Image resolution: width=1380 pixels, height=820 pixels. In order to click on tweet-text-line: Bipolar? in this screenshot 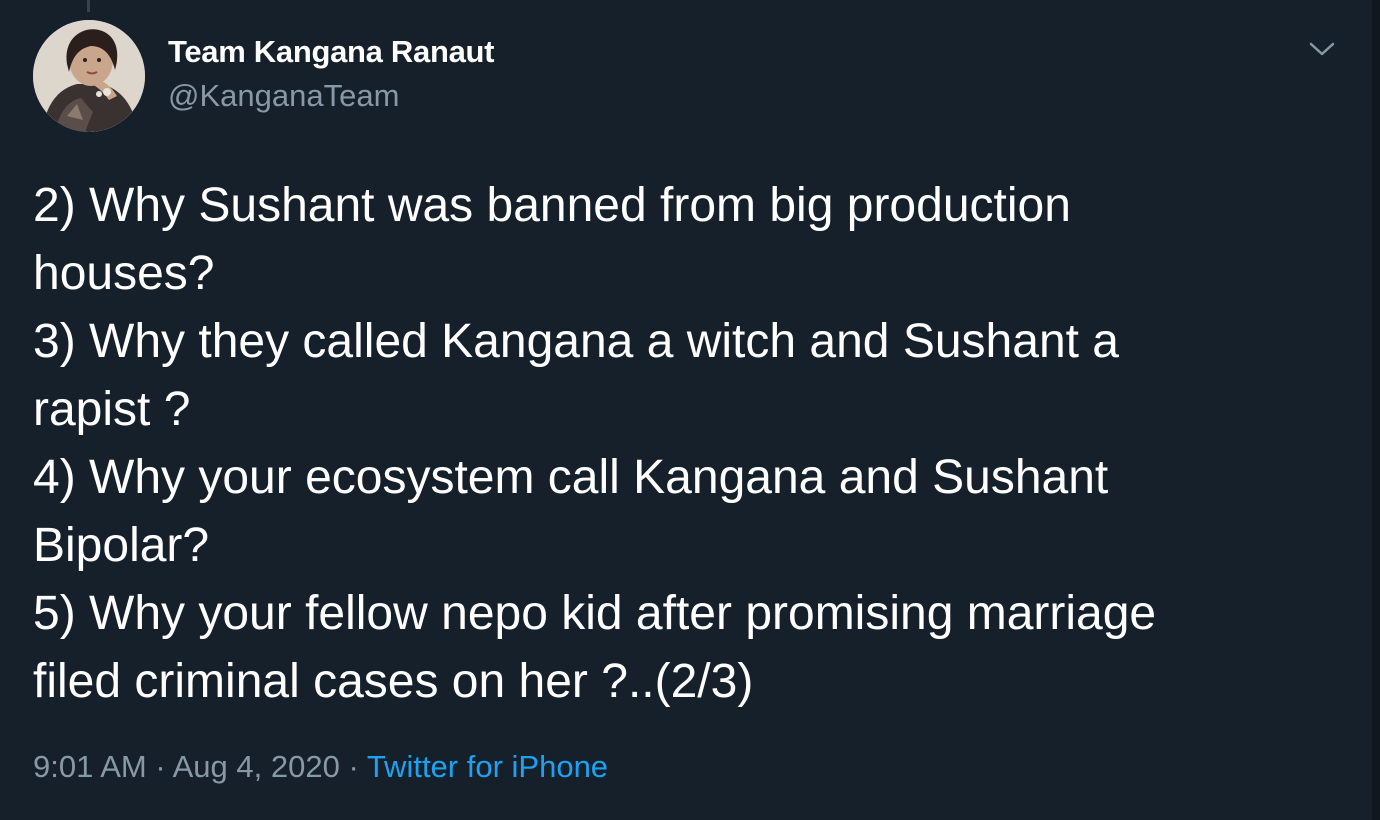, I will do `click(121, 545)`.